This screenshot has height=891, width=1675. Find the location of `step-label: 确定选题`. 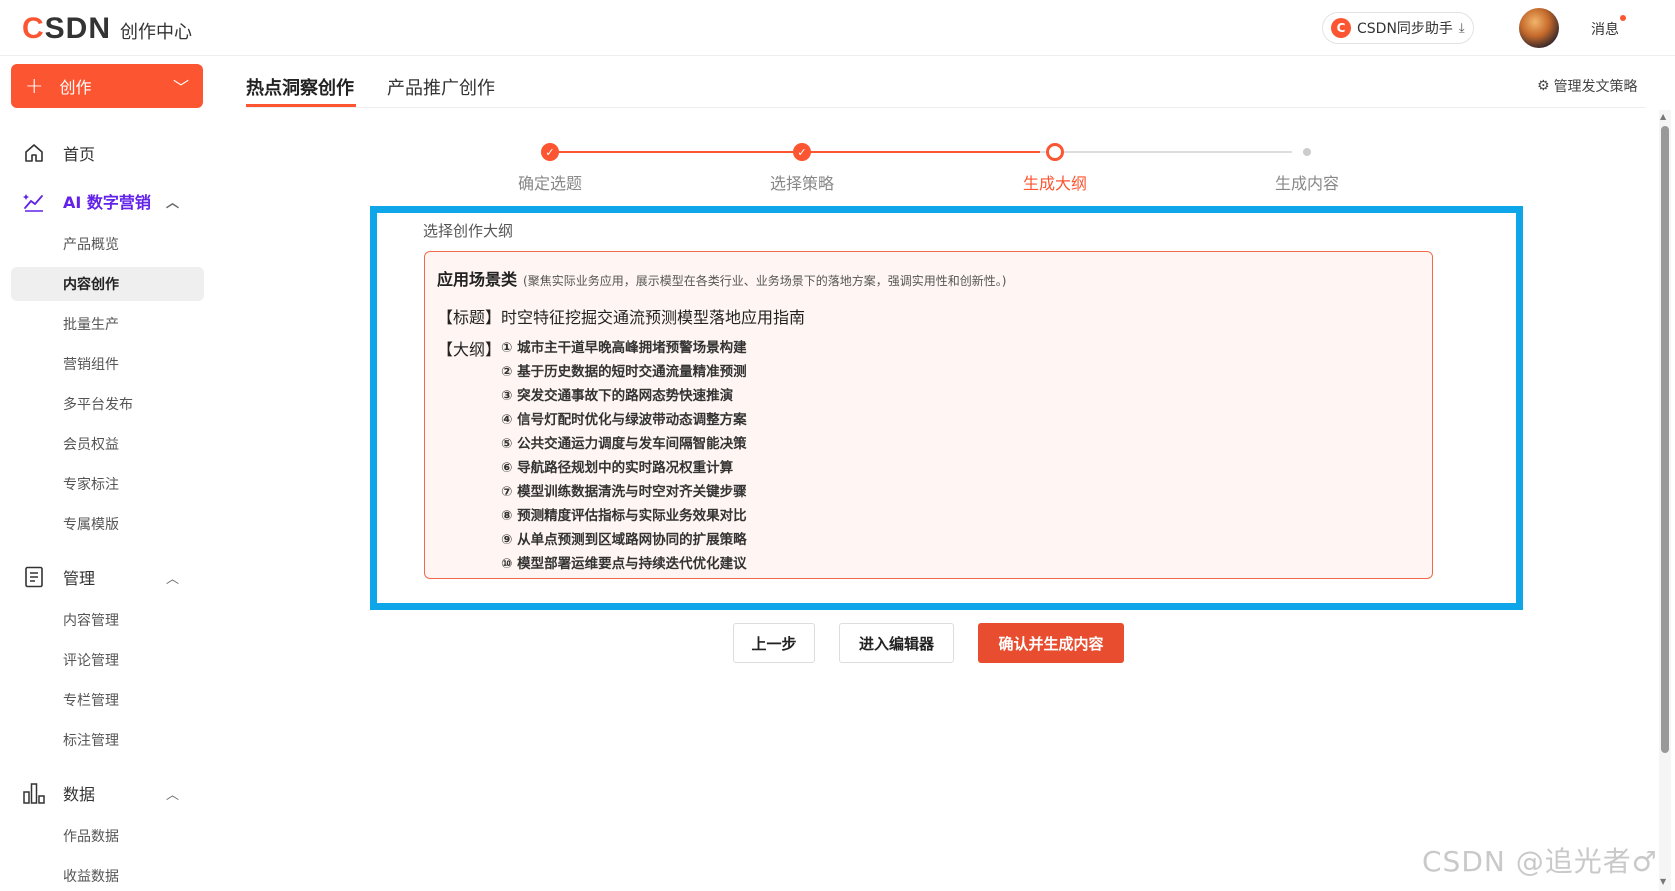

step-label: 确定选题 is located at coordinates (549, 183).